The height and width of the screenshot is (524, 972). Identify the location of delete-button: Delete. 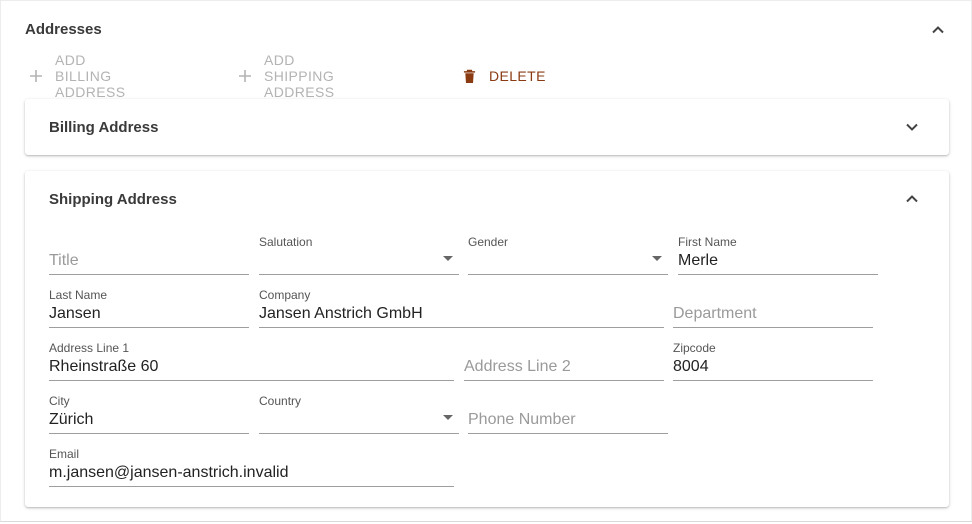
(503, 76).